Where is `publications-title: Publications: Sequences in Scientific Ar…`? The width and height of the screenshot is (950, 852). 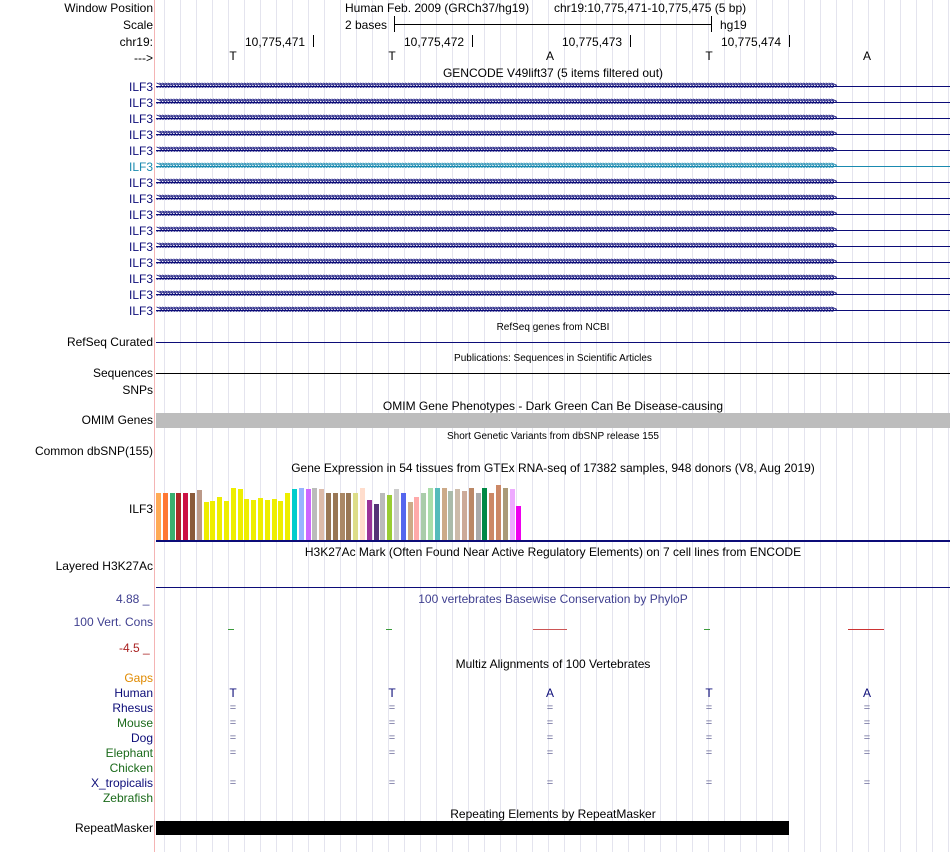
publications-title: Publications: Sequences in Scientific Ar… is located at coordinates (553, 359).